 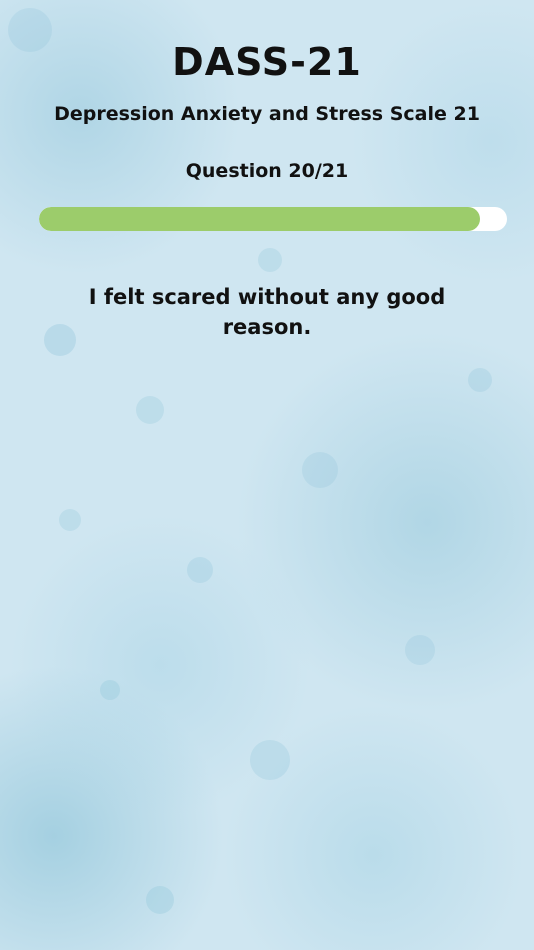 I want to click on app-title: DASS-21, so click(x=267, y=62).